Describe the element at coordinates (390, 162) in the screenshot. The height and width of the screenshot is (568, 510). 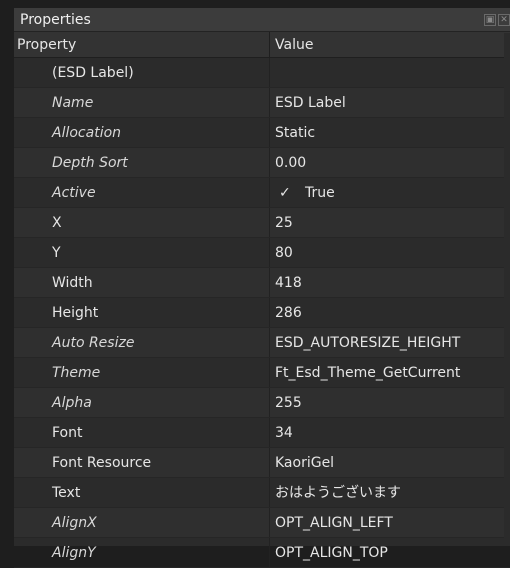
I see `property-value: 0.00` at that location.